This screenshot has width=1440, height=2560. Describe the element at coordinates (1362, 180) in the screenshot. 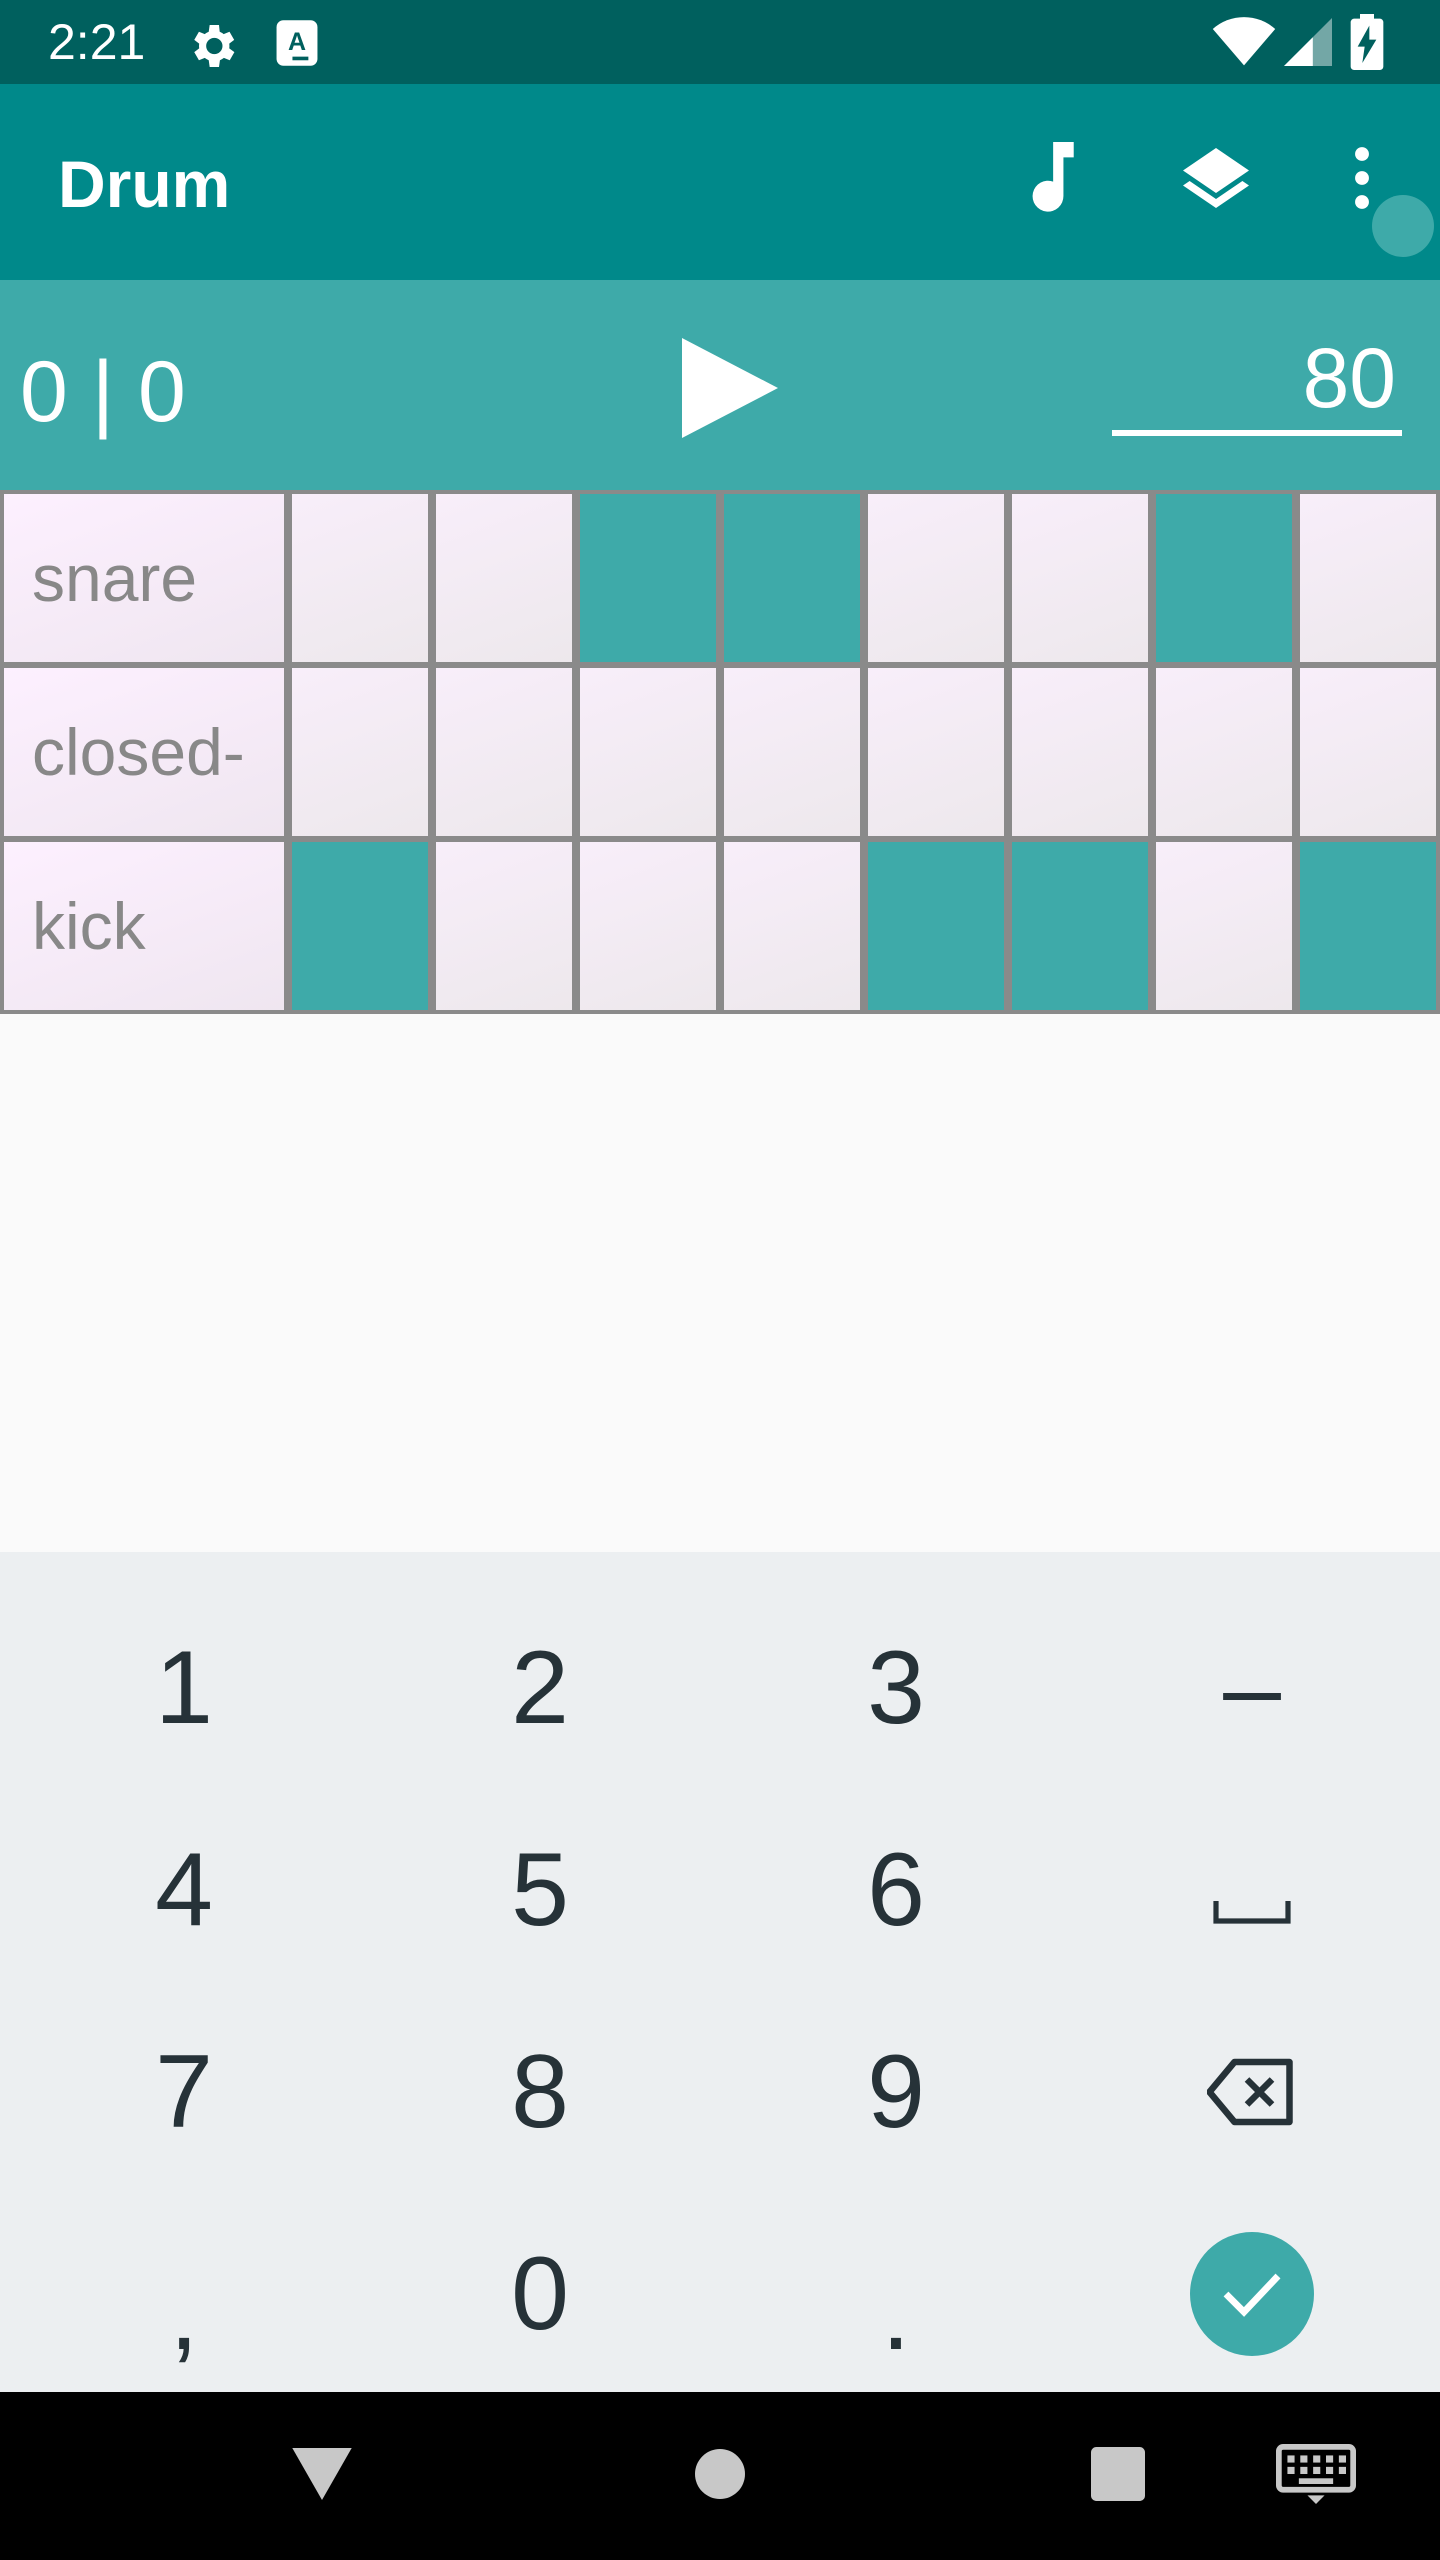

I see `more-vert-icon` at that location.